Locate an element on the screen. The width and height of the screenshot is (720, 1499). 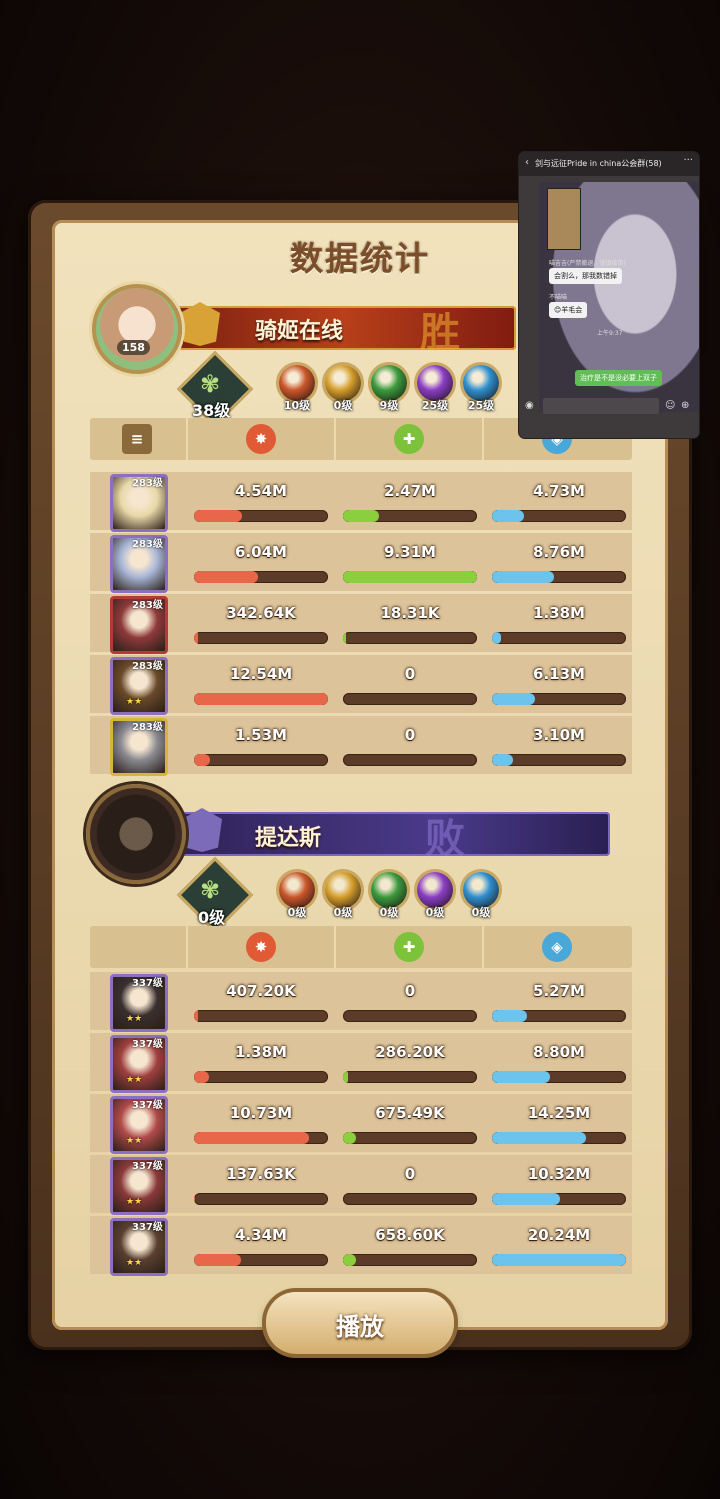
damage-value: 137.63K is located at coordinates (261, 1174).